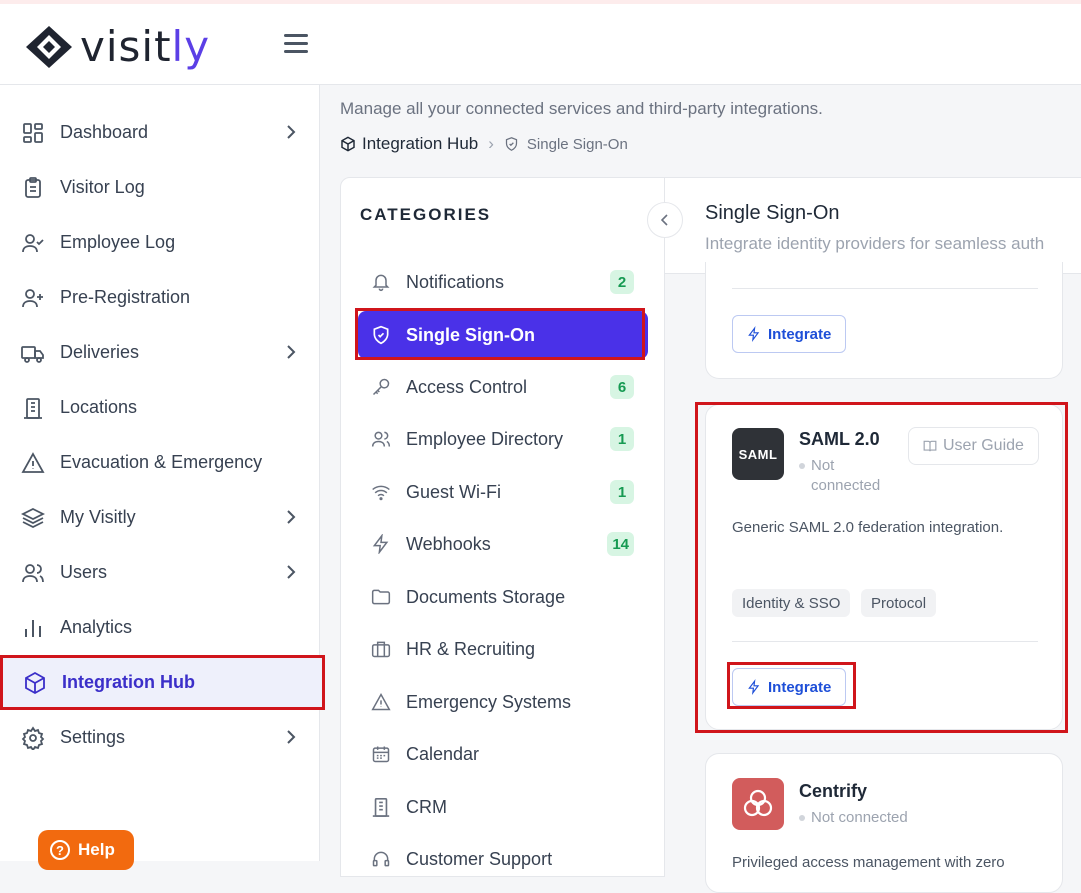 The height and width of the screenshot is (893, 1081). Describe the element at coordinates (540, 44) in the screenshot. I see `top-header: visitly` at that location.